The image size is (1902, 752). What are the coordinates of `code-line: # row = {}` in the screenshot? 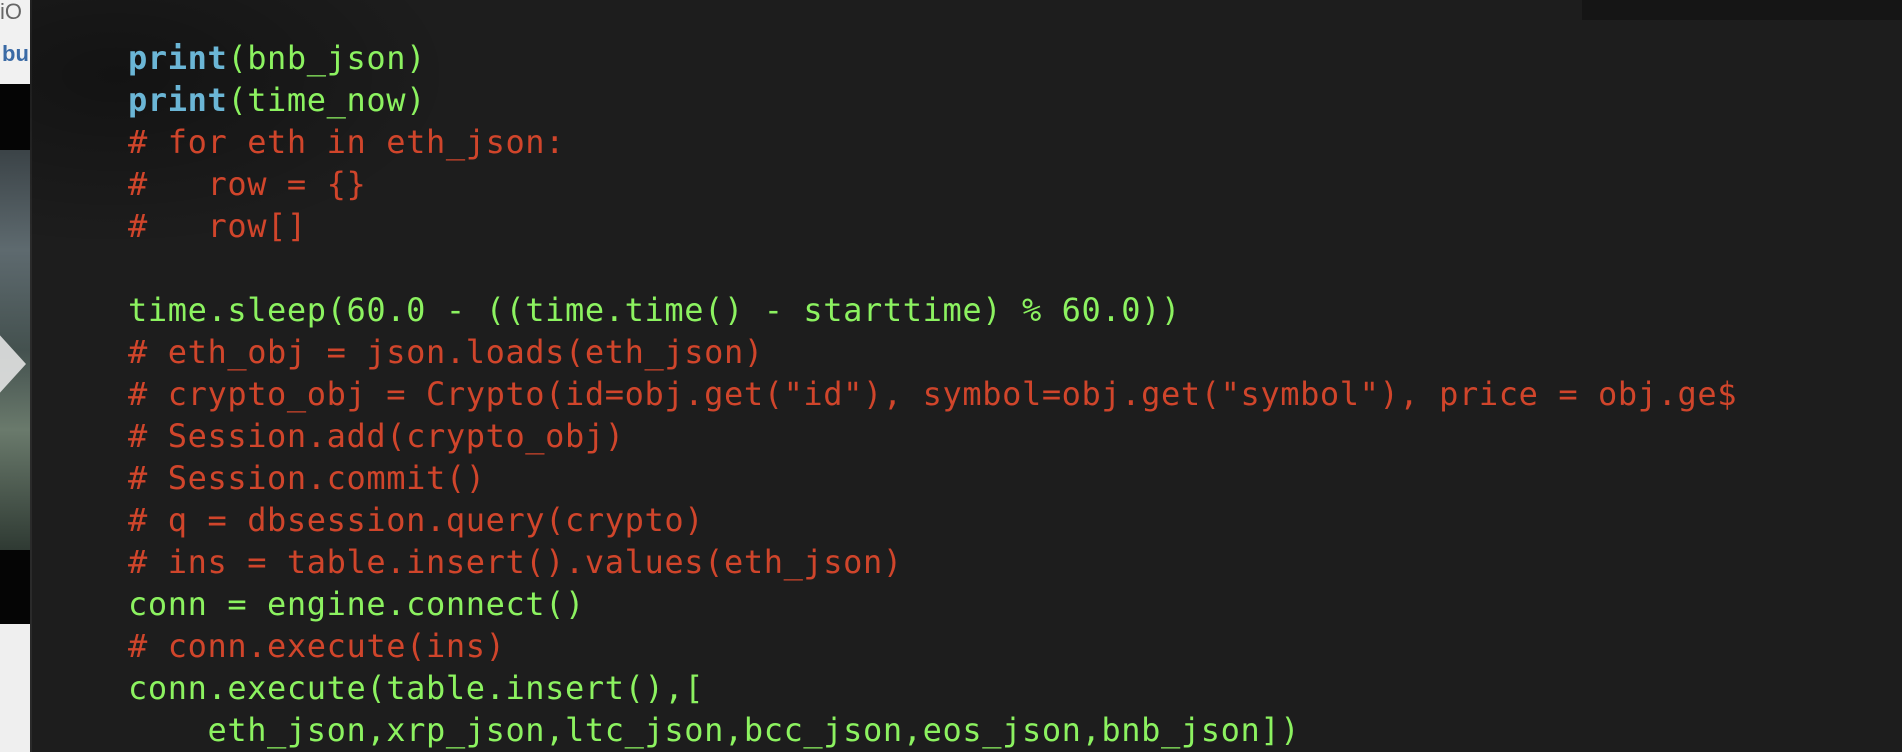 It's located at (932, 184).